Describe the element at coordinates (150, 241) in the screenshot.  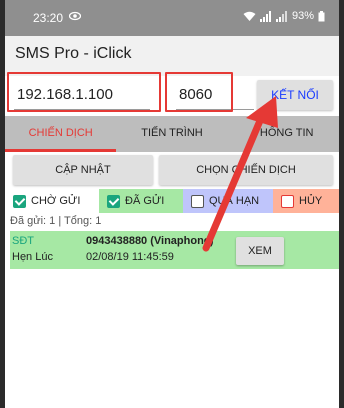
I see `phone-value: 0943438880 (Vinaphone)` at that location.